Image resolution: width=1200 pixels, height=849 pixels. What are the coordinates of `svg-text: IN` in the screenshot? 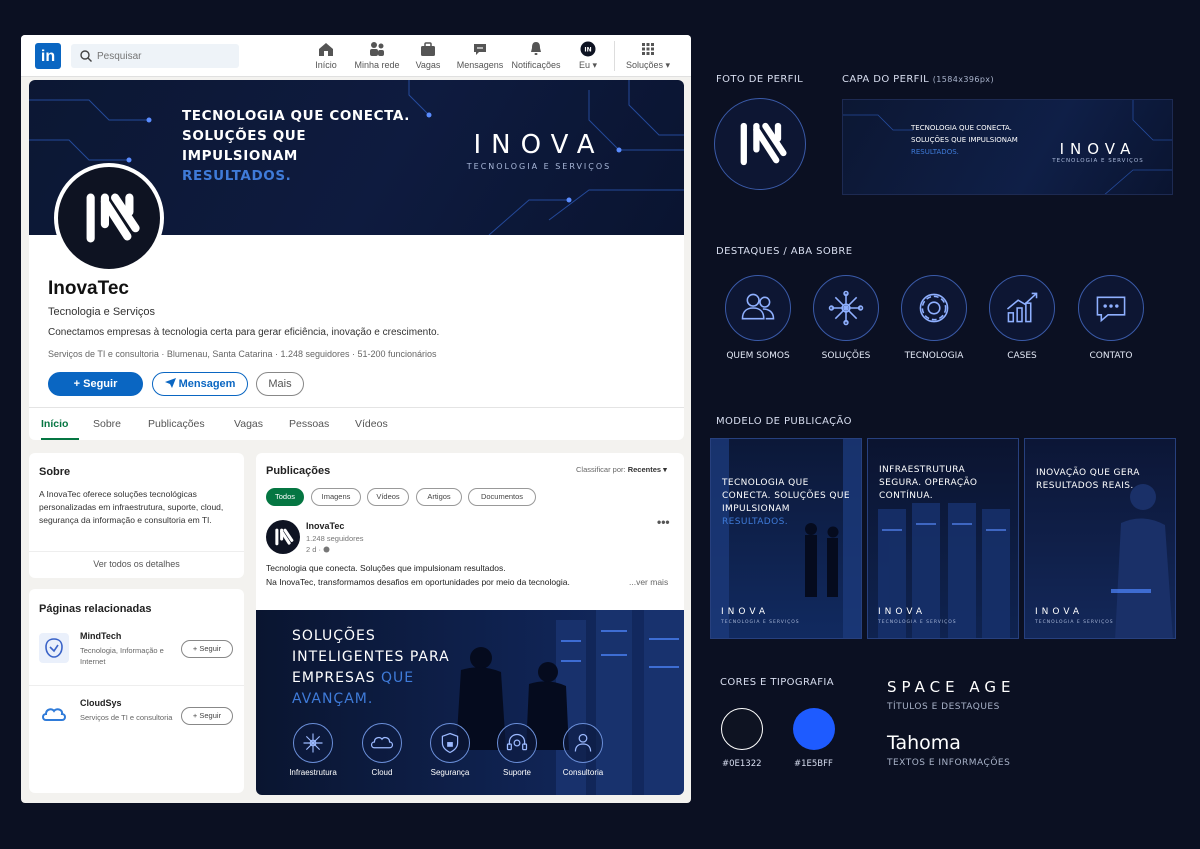 It's located at (587, 50).